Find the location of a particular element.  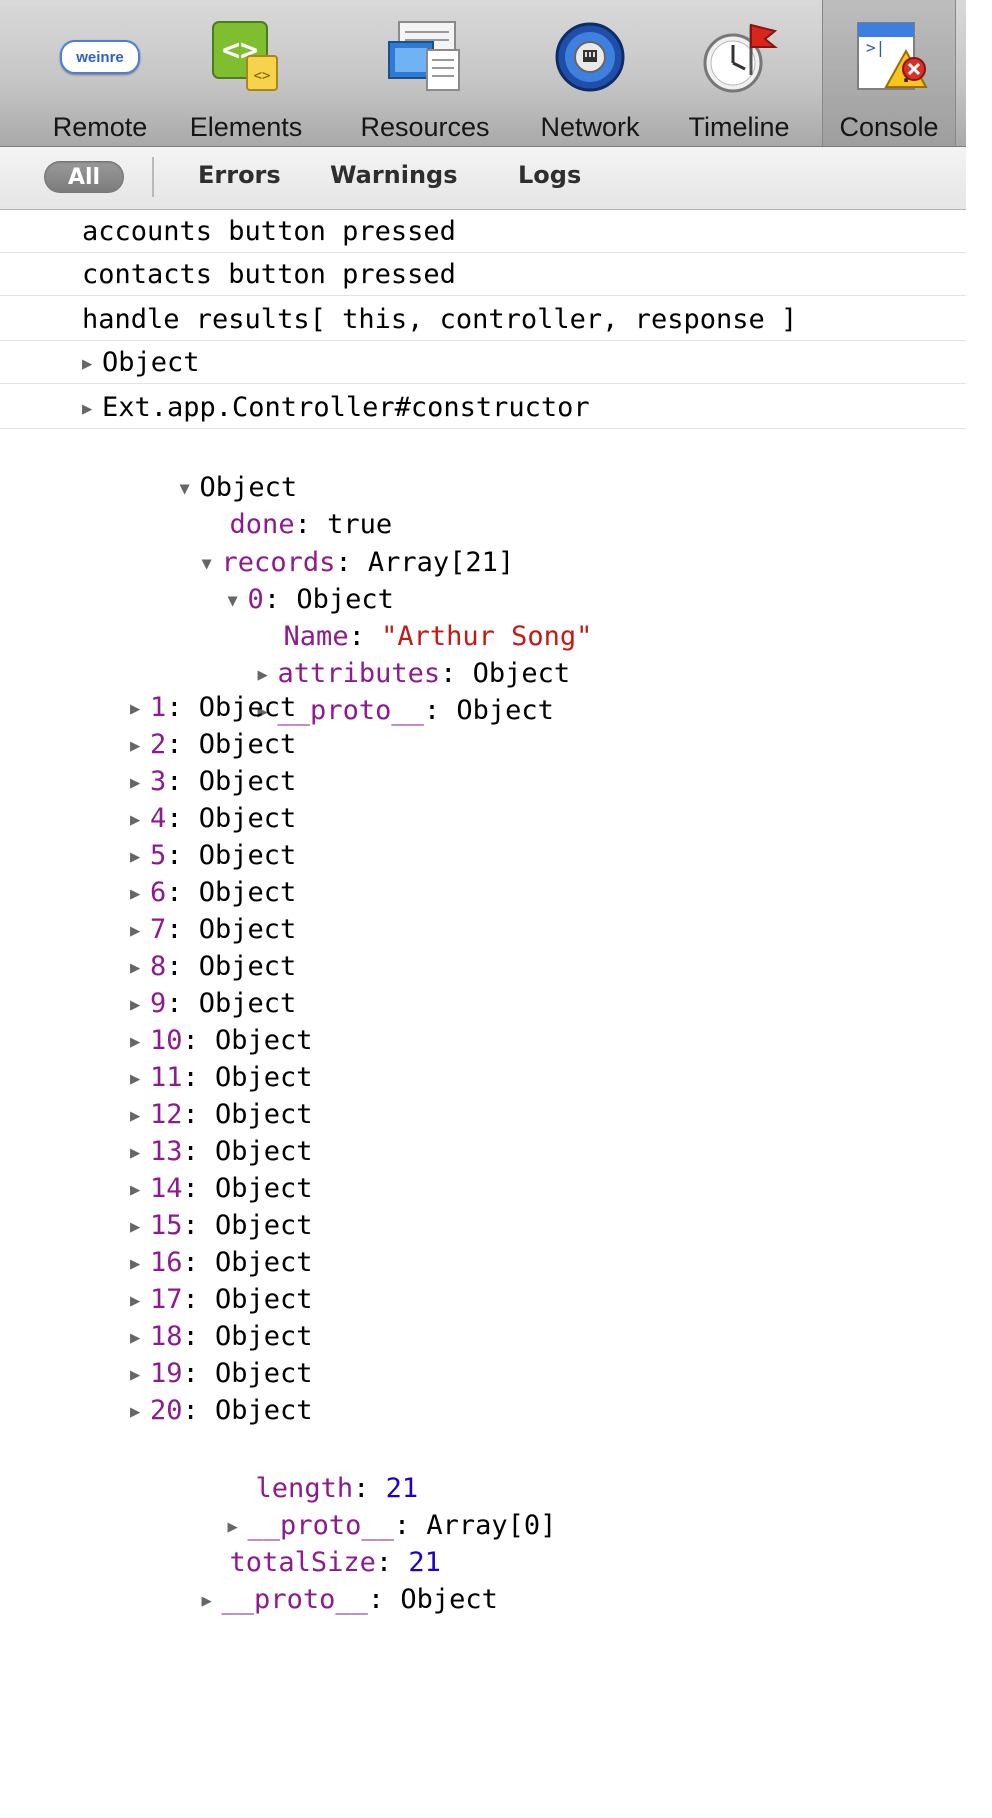

object-label: Object is located at coordinates (151, 362).